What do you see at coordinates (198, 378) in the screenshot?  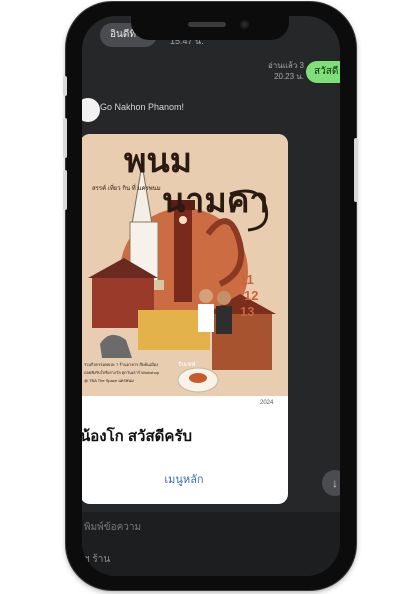 I see `food-dish` at bounding box center [198, 378].